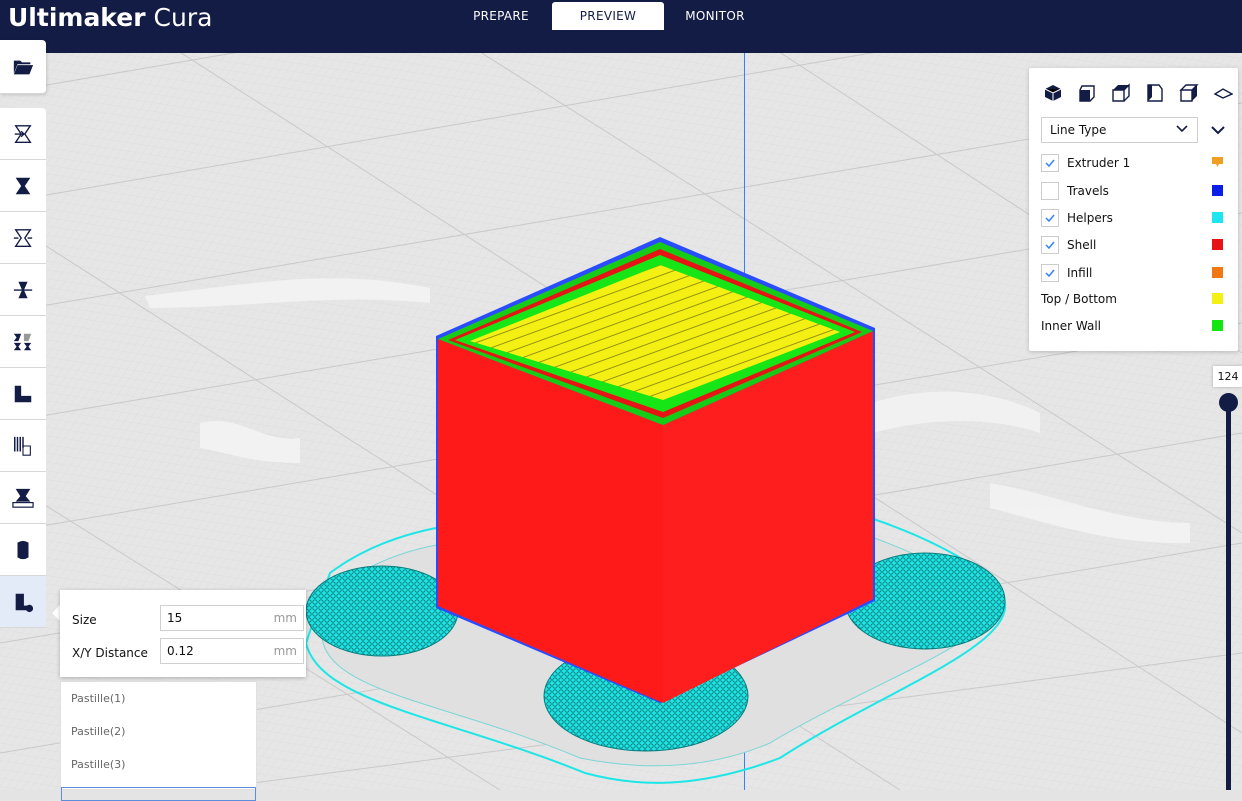  What do you see at coordinates (1134, 301) in the screenshot?
I see `legend-top-bottom: Top / Bottom` at bounding box center [1134, 301].